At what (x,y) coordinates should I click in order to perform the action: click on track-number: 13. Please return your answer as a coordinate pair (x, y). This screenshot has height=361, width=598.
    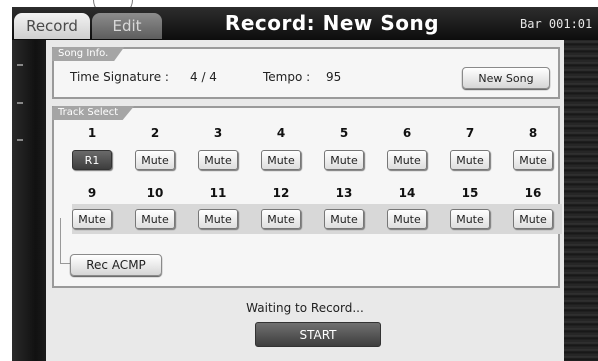
    Looking at the image, I should click on (344, 193).